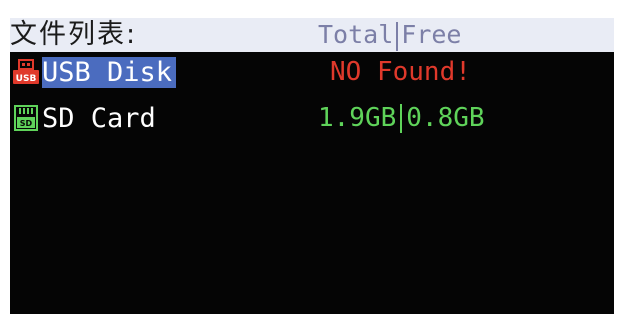 This screenshot has width=627, height=325. Describe the element at coordinates (312, 74) in the screenshot. I see `device-row-usb-disk: USB USB Disk NO Found!` at that location.